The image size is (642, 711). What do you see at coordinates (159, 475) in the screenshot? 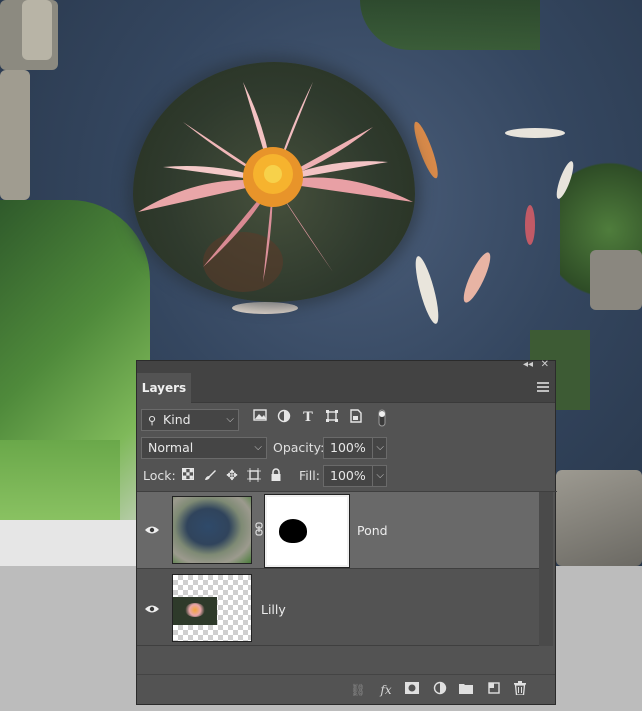
I see `lock-label: Lock:` at bounding box center [159, 475].